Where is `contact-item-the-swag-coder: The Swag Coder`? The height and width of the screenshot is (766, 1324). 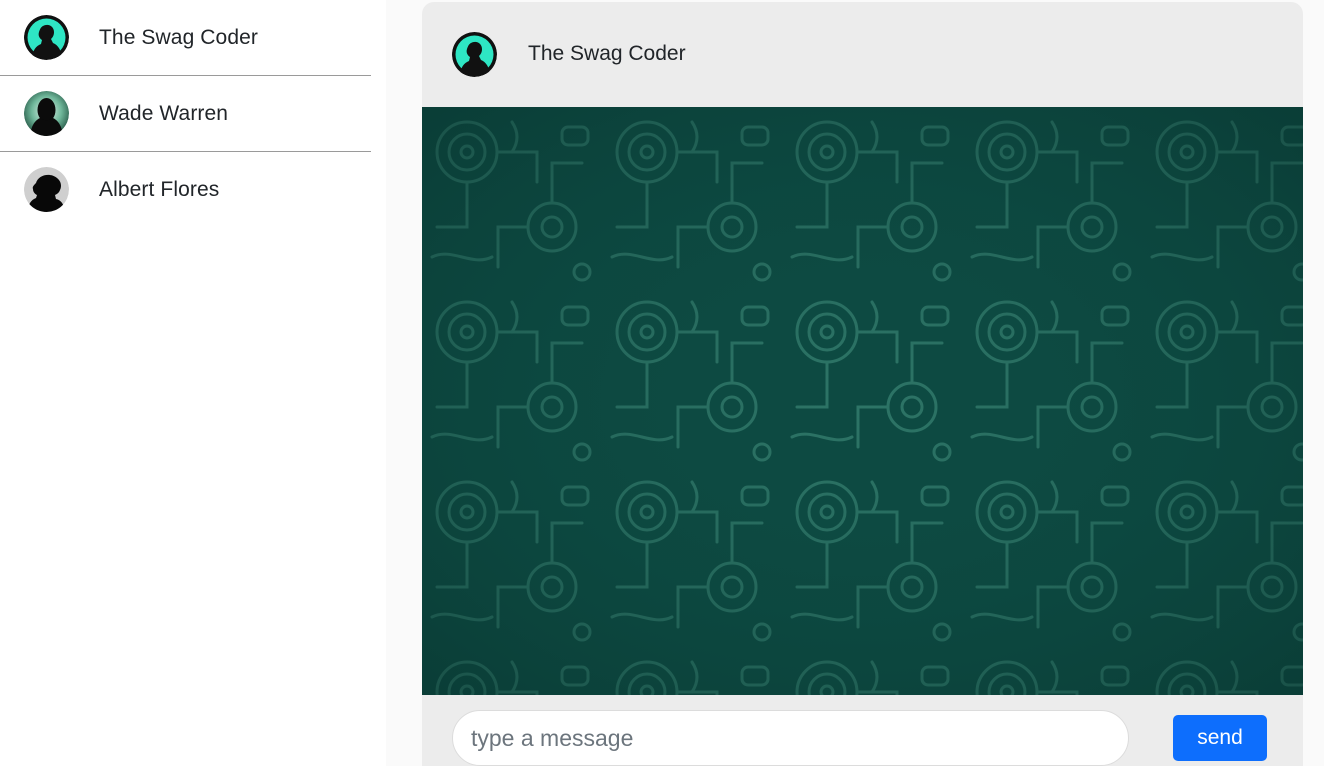
contact-item-the-swag-coder: The Swag Coder is located at coordinates (185, 38).